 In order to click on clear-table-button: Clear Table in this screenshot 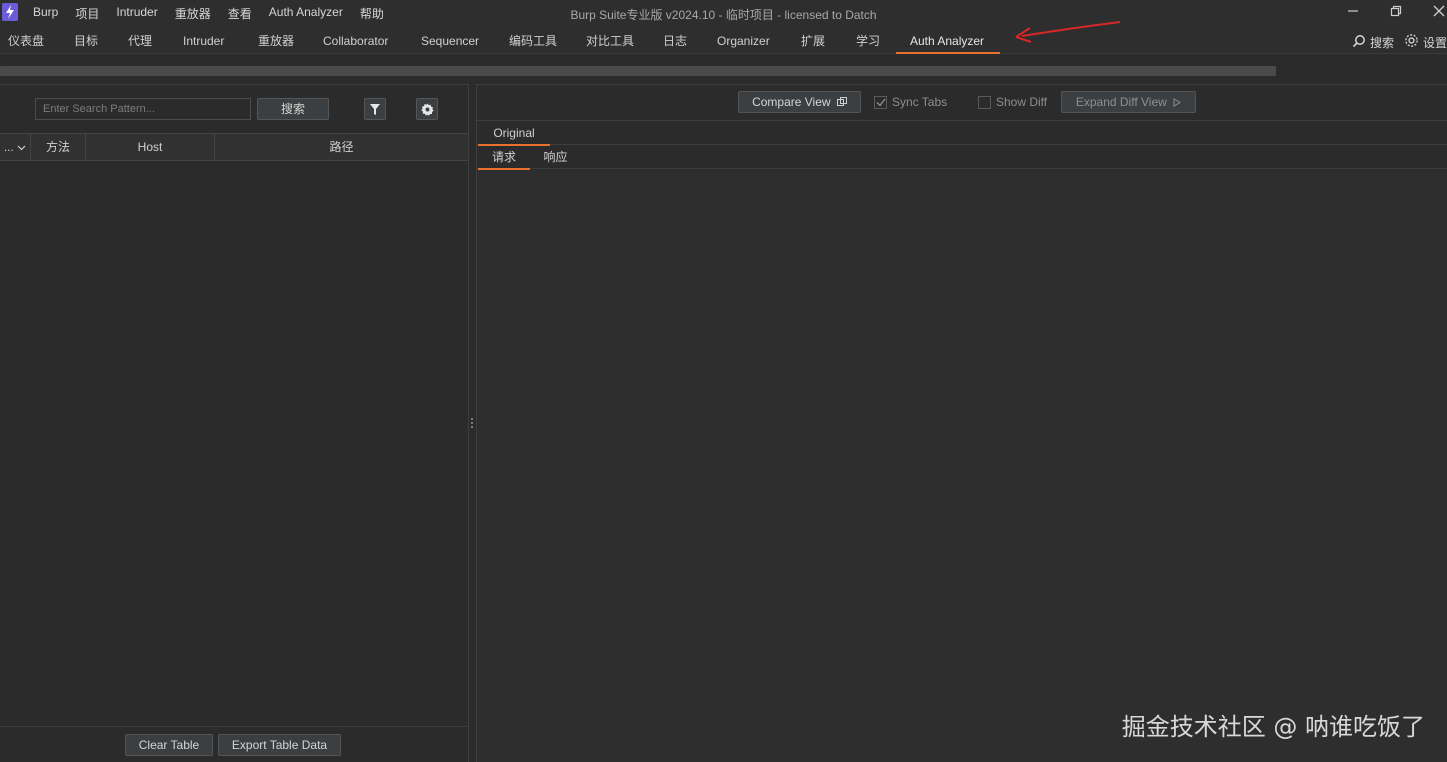, I will do `click(169, 745)`.